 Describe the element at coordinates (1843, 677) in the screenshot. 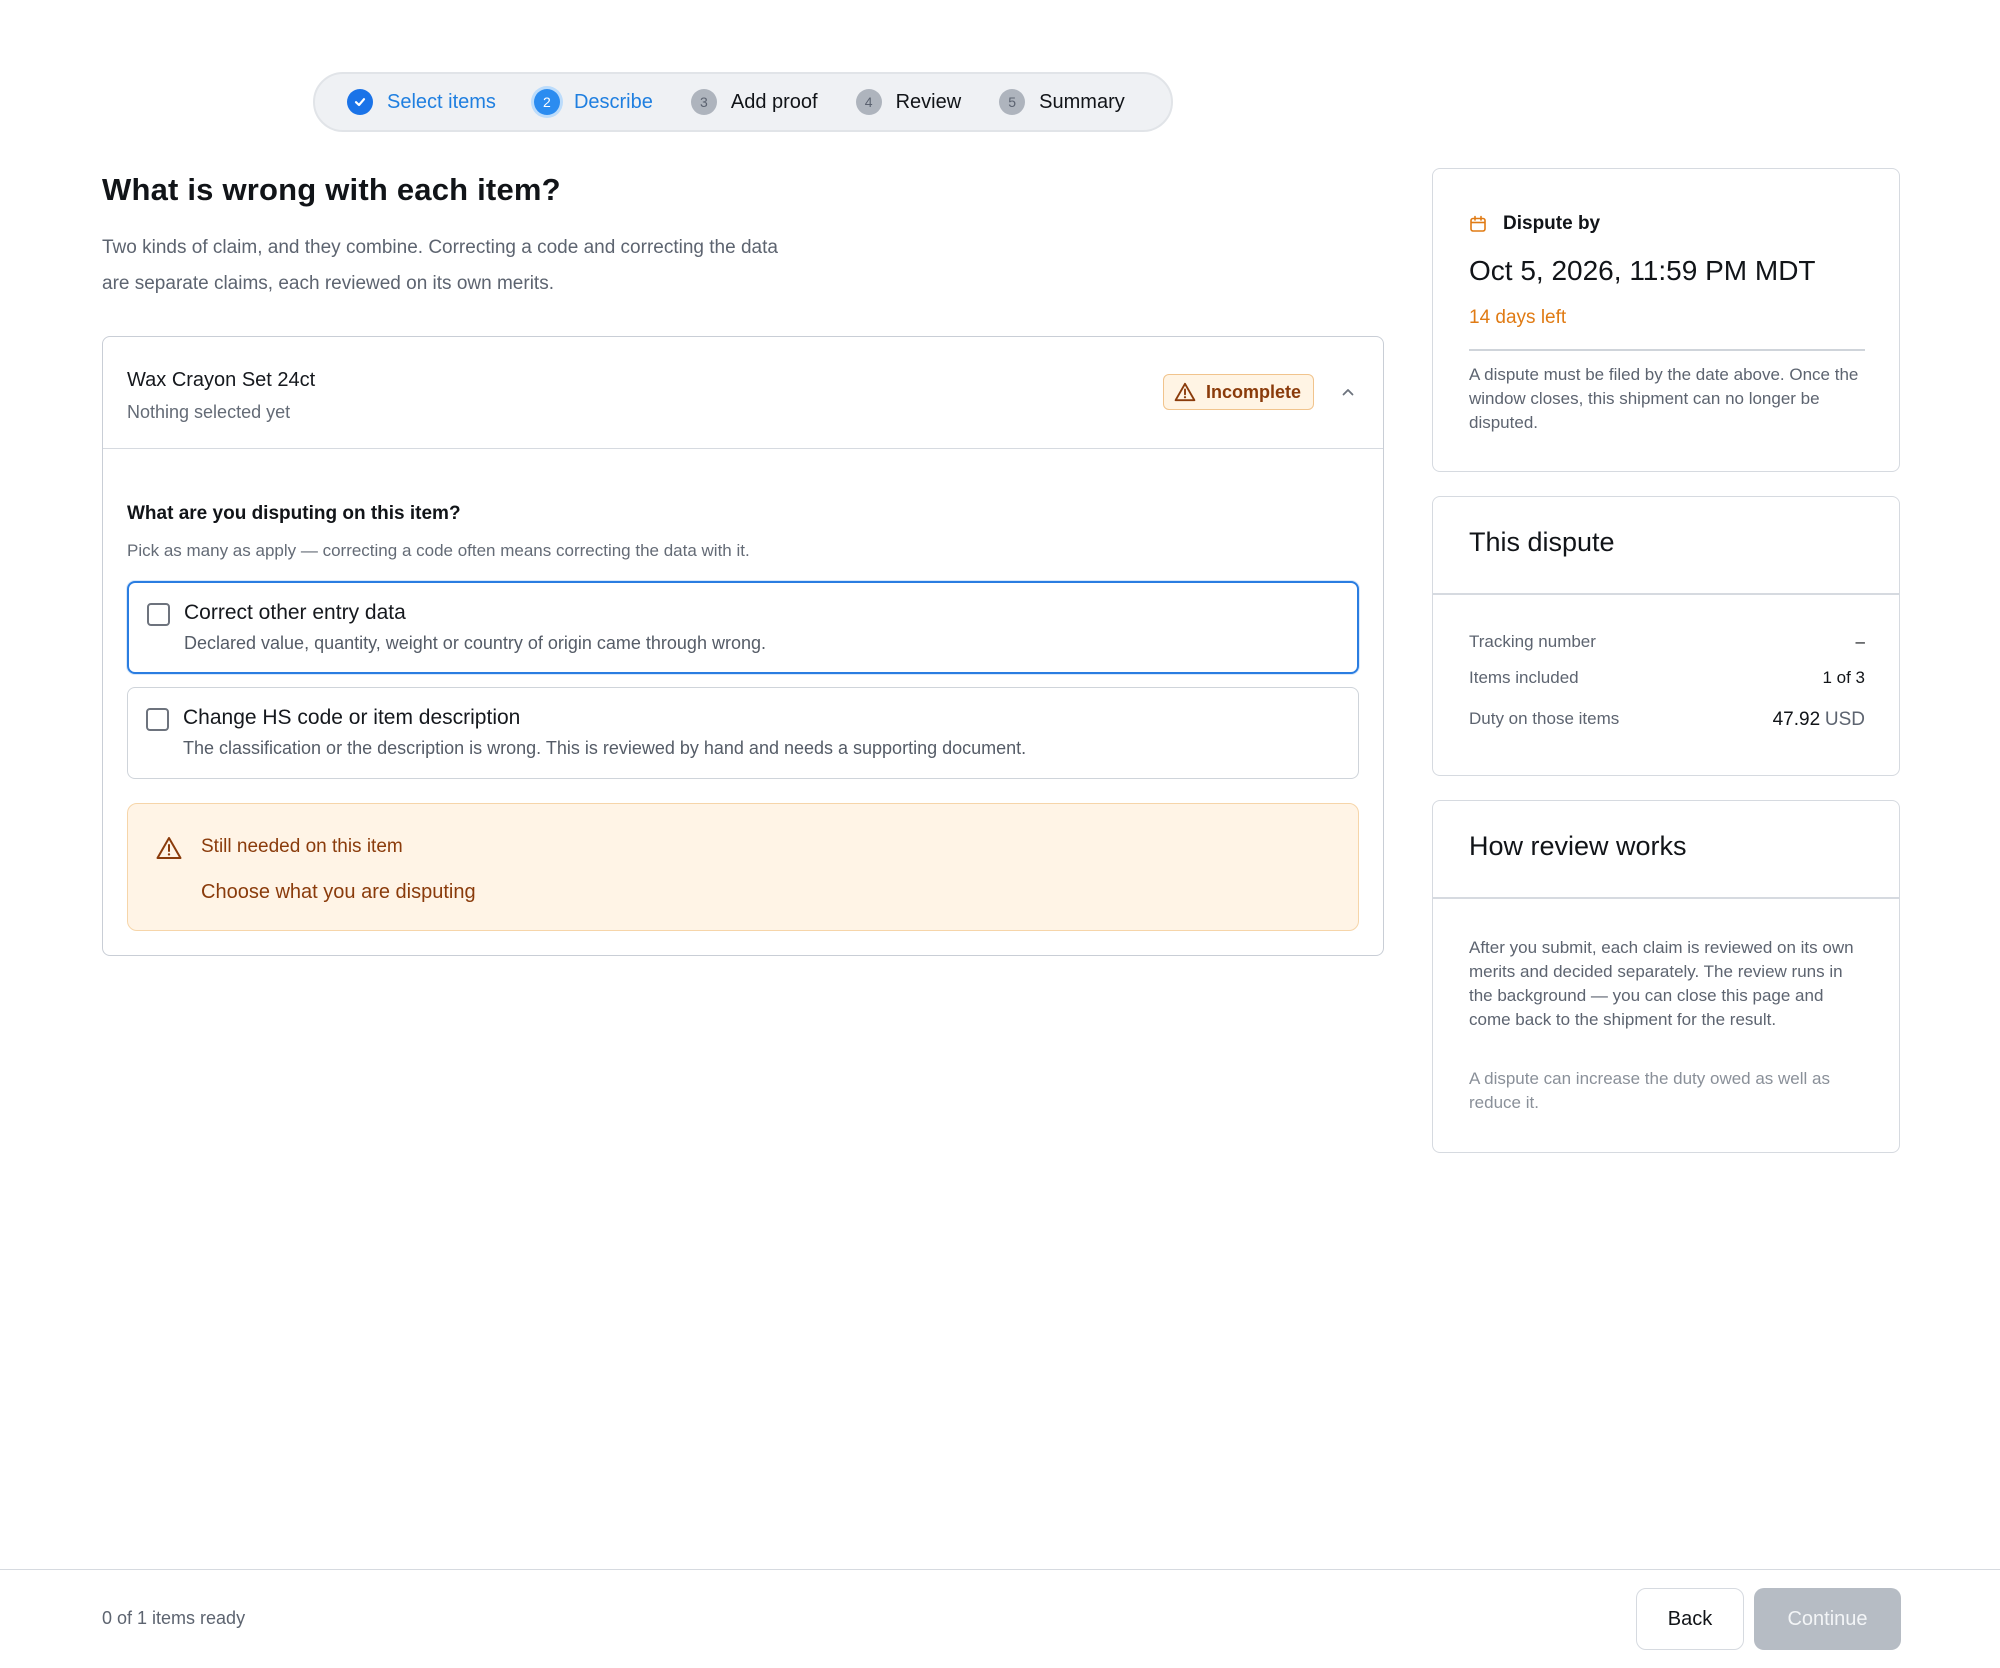

I see `summary-value: 1 of 3` at that location.